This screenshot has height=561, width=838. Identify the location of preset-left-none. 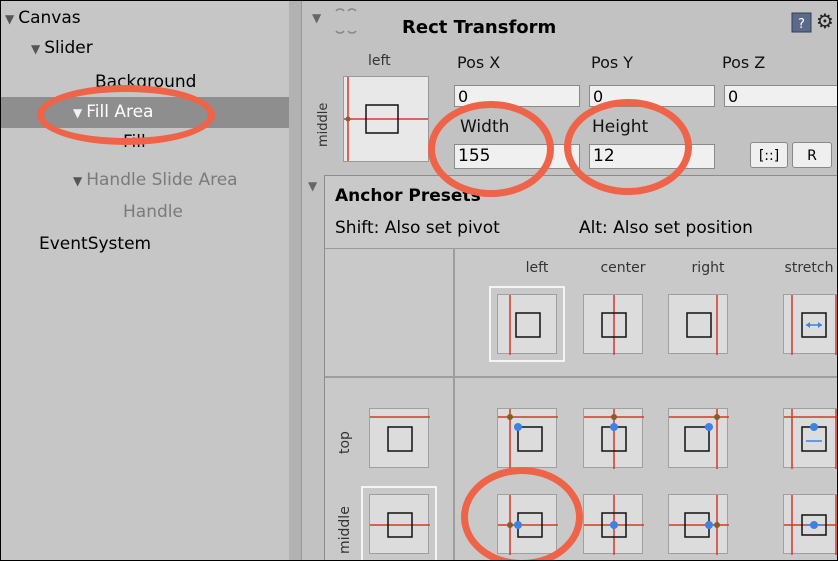
(527, 324).